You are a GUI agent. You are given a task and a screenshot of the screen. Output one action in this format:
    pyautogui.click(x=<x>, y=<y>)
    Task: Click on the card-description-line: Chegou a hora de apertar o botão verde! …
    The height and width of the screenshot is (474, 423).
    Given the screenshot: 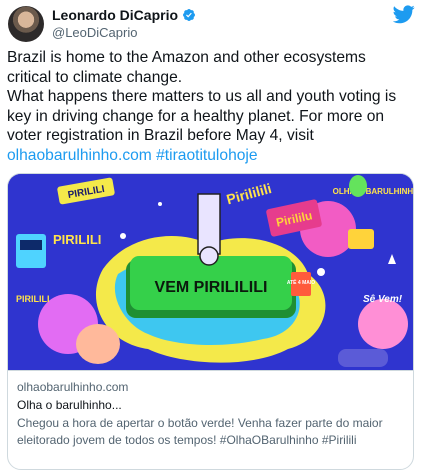 What is the action you would take?
    pyautogui.click(x=200, y=423)
    